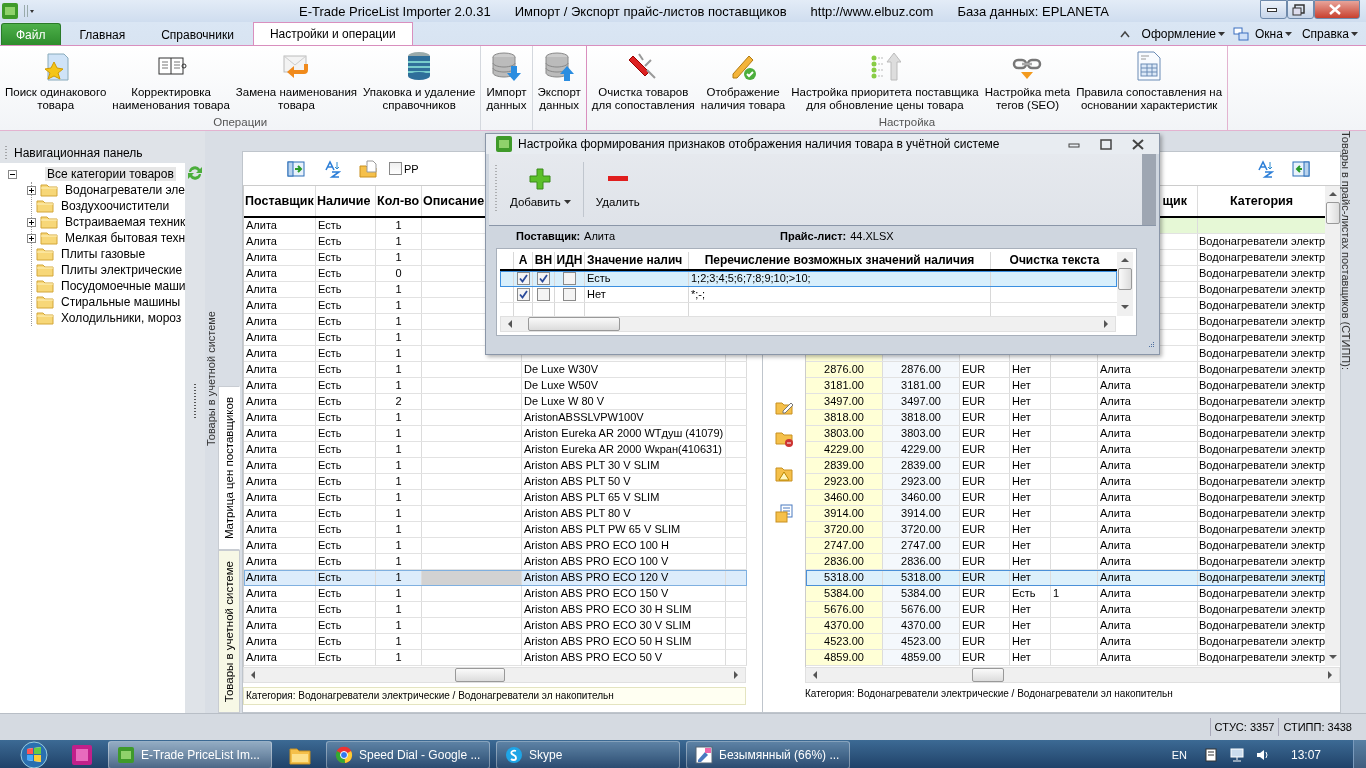 The width and height of the screenshot is (1366, 768). What do you see at coordinates (1065, 386) in the screenshot?
I see `table-row: 3181.00 3181.00 EUR Нет Алита Водонагреватели электр` at bounding box center [1065, 386].